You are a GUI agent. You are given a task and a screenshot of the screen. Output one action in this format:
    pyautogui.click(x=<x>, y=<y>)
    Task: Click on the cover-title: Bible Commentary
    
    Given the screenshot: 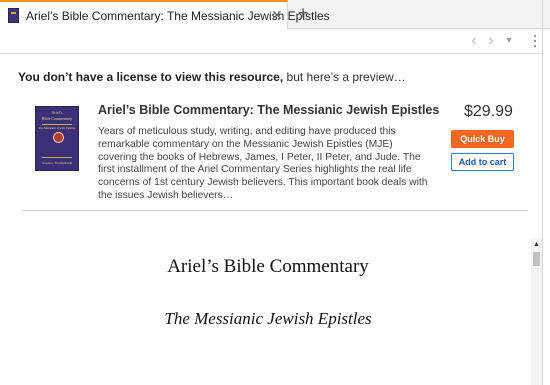 What is the action you would take?
    pyautogui.click(x=57, y=118)
    